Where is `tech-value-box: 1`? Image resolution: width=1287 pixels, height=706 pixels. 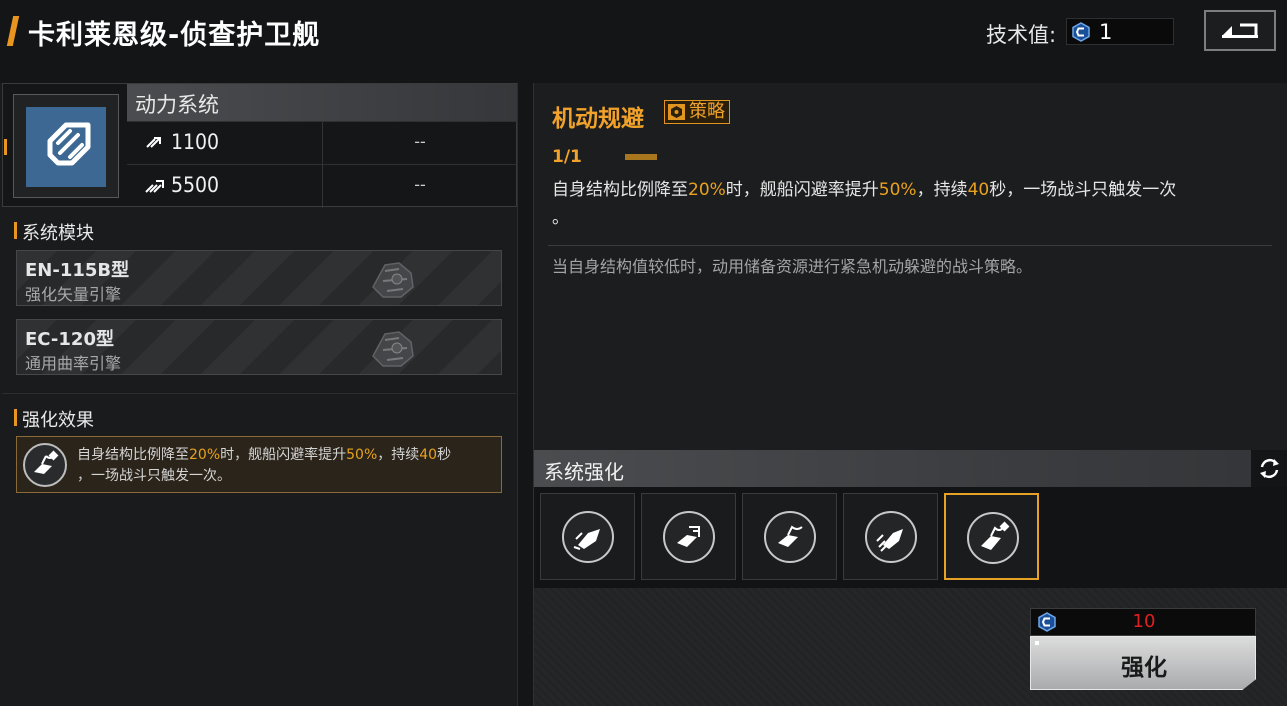 tech-value-box: 1 is located at coordinates (1120, 31).